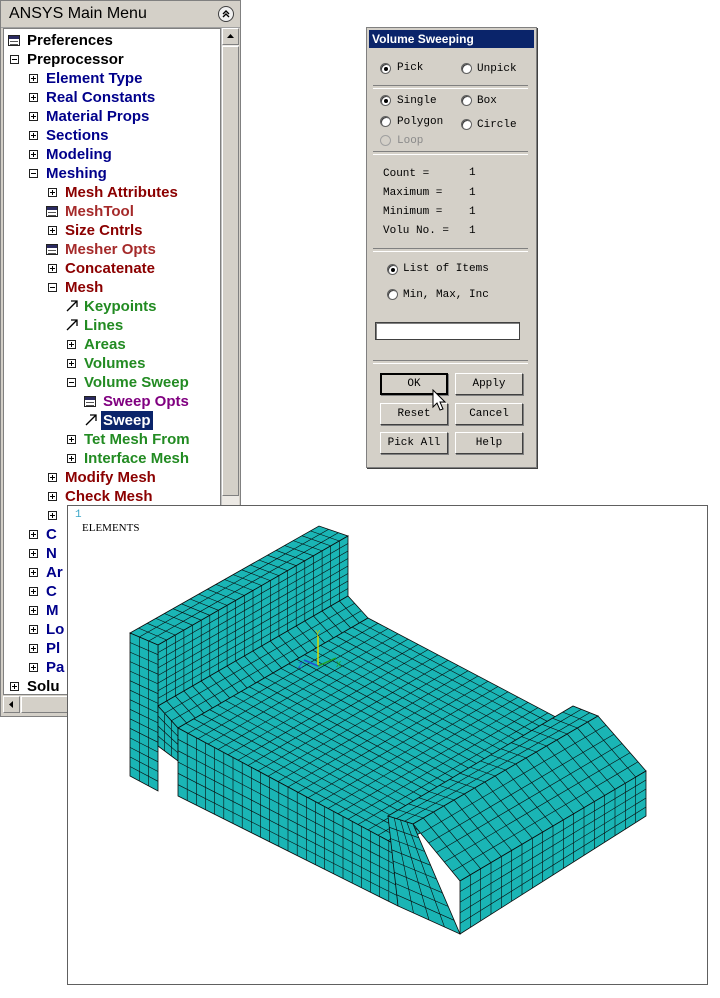  I want to click on maximum-label: Maximum =, so click(413, 193).